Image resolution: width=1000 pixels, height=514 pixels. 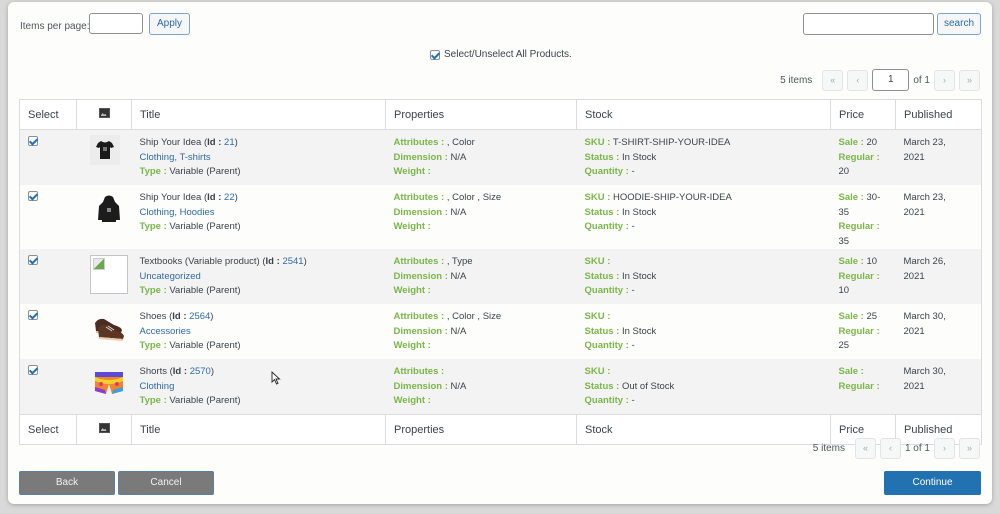 What do you see at coordinates (199, 316) in the screenshot?
I see `product-id-link: 2564` at bounding box center [199, 316].